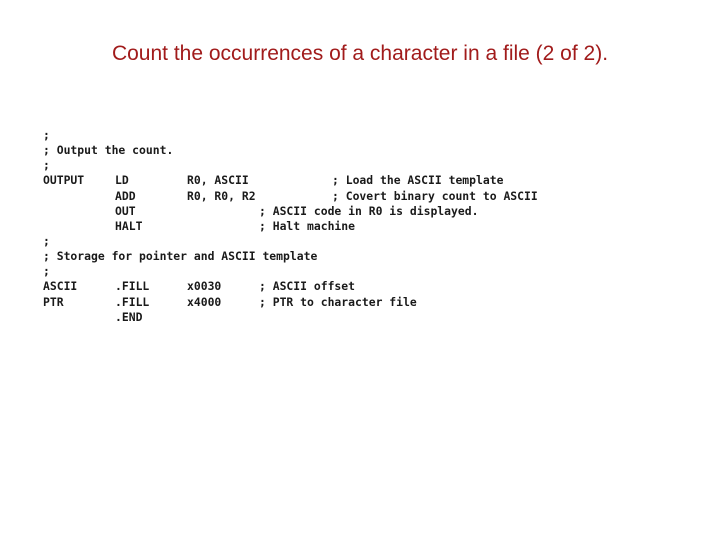  I want to click on code-label: OUTPUT, so click(64, 180).